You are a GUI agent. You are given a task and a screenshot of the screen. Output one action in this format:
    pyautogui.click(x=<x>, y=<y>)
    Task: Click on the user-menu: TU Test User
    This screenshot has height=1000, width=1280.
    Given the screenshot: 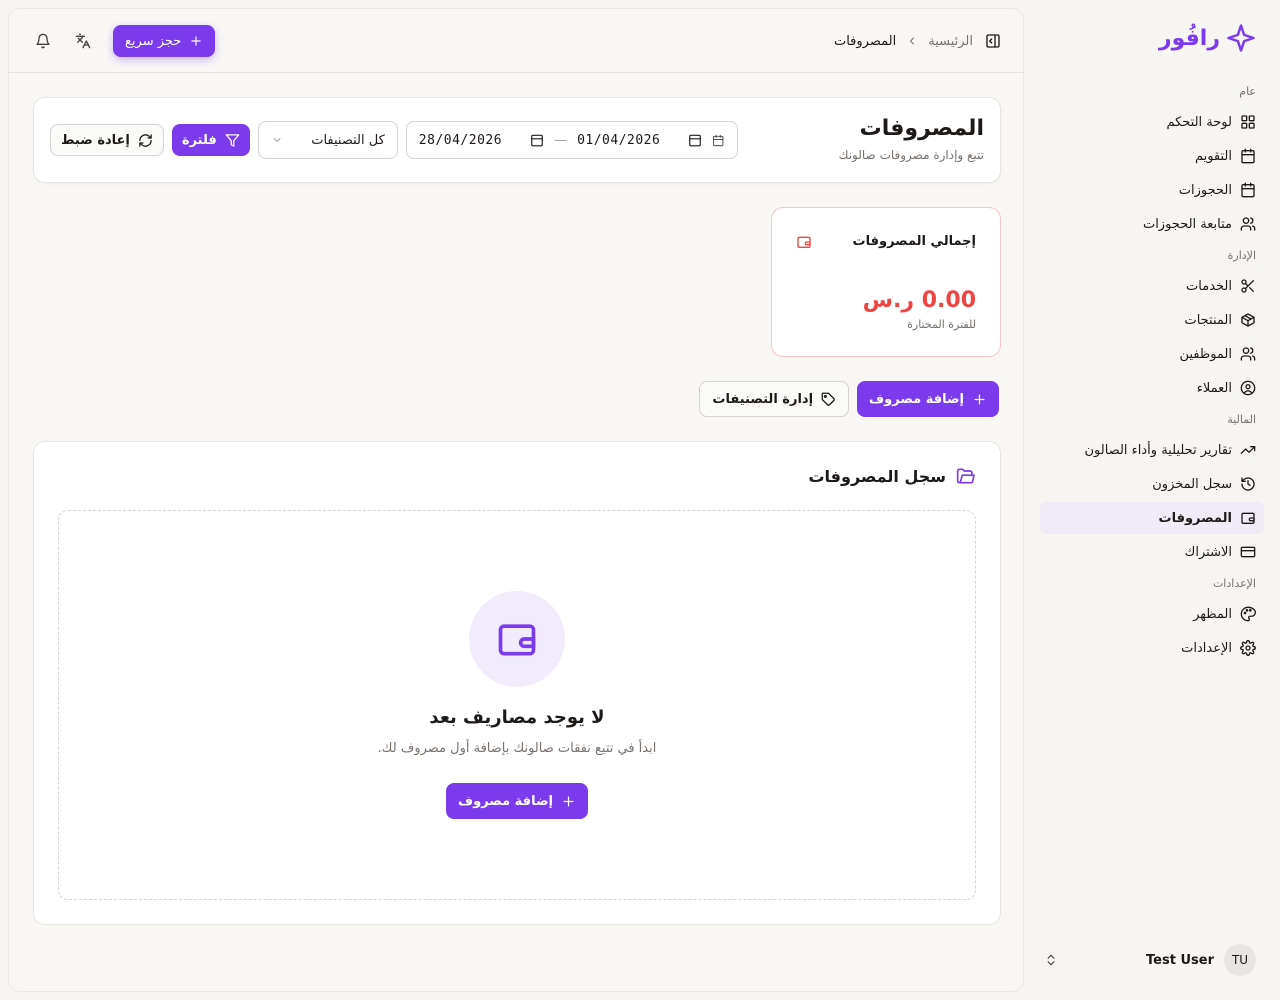 What is the action you would take?
    pyautogui.click(x=1150, y=960)
    